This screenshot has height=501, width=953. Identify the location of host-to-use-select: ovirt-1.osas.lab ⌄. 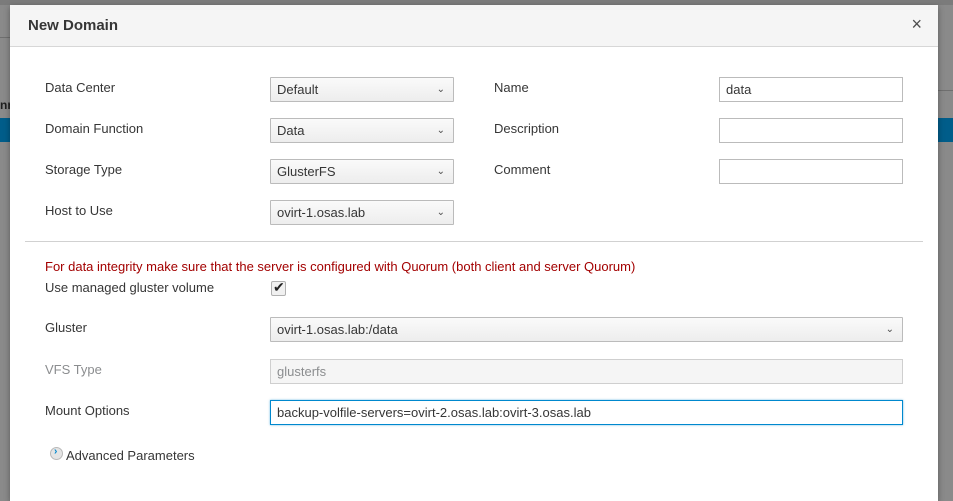
(362, 212).